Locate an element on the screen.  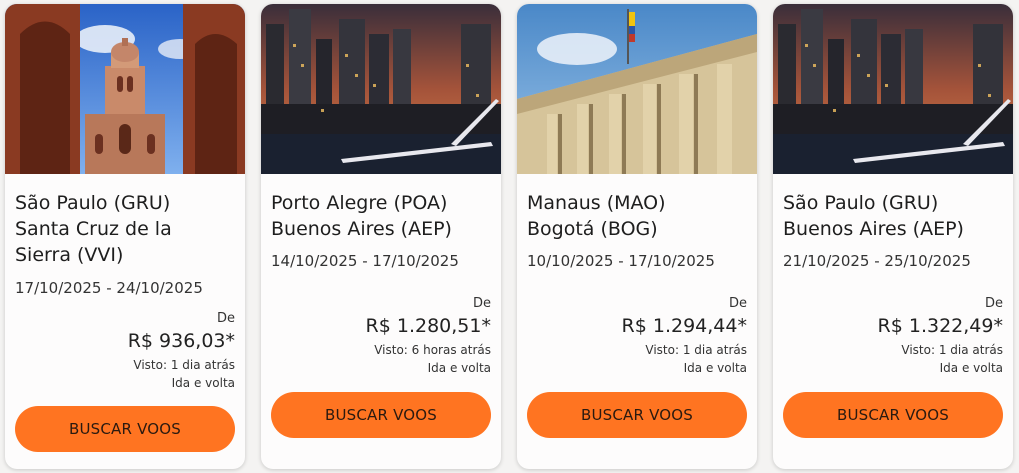
price: R$ 1.322,49* is located at coordinates (940, 326).